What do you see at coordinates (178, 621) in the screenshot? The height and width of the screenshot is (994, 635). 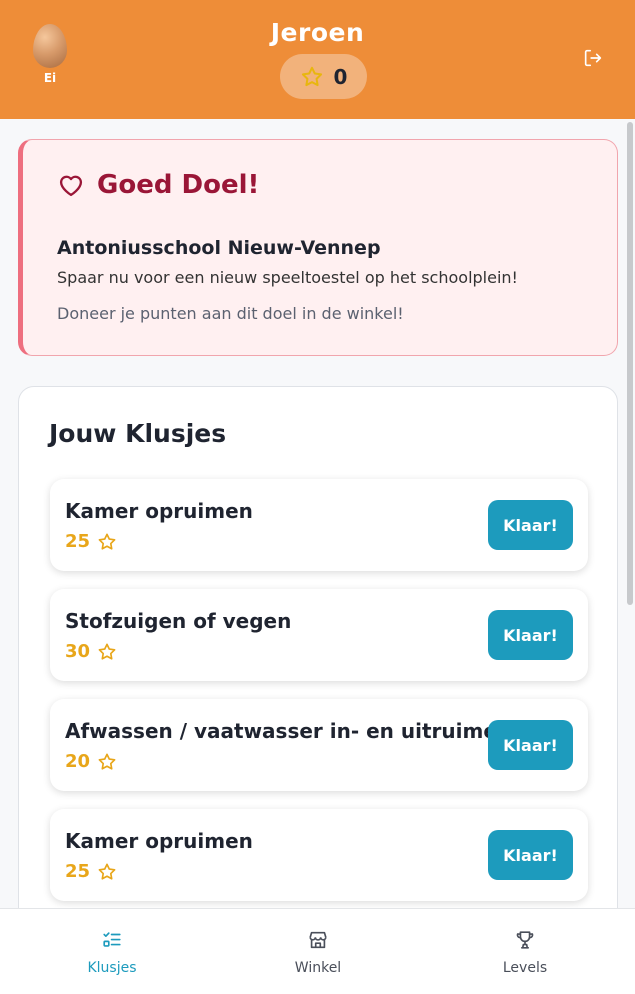 I see `chore-name: Stofzuigen of vegen` at bounding box center [178, 621].